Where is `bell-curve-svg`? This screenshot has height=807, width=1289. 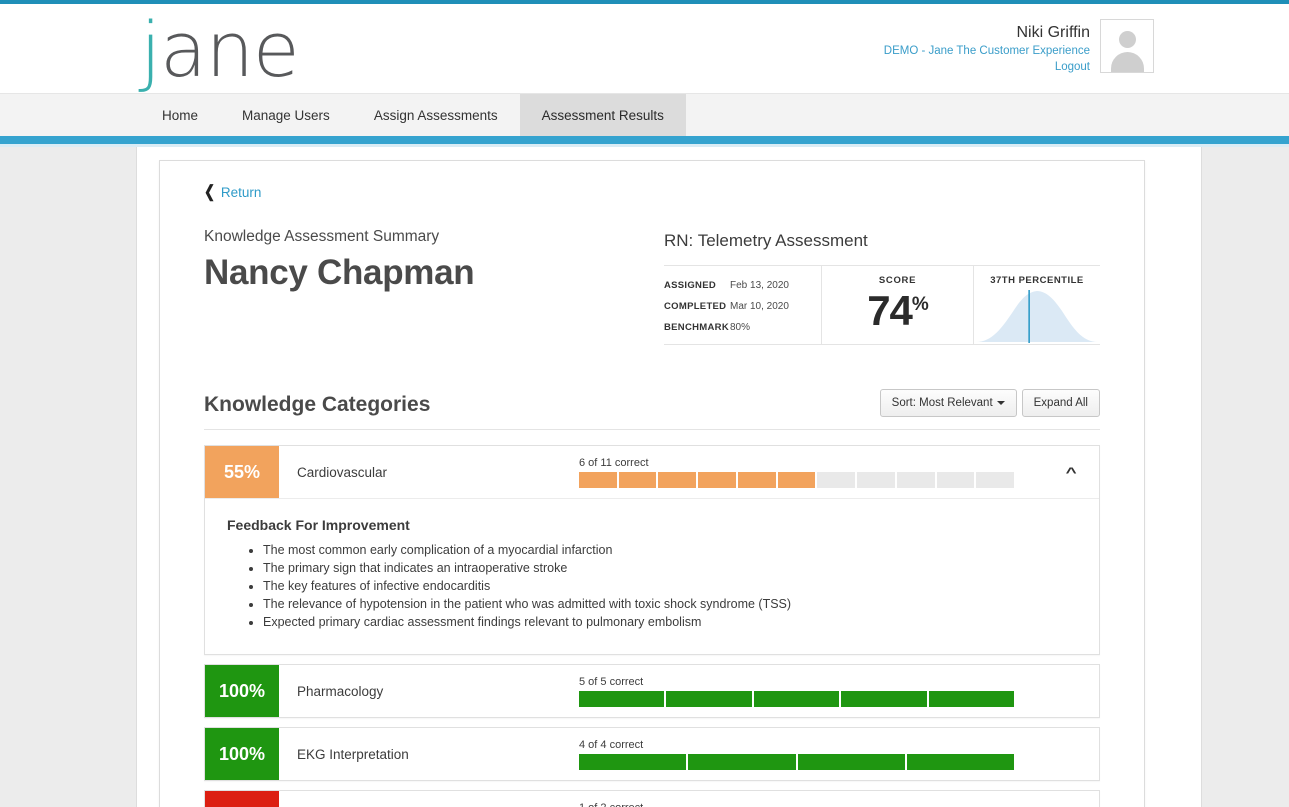
bell-curve-svg is located at coordinates (1037, 316).